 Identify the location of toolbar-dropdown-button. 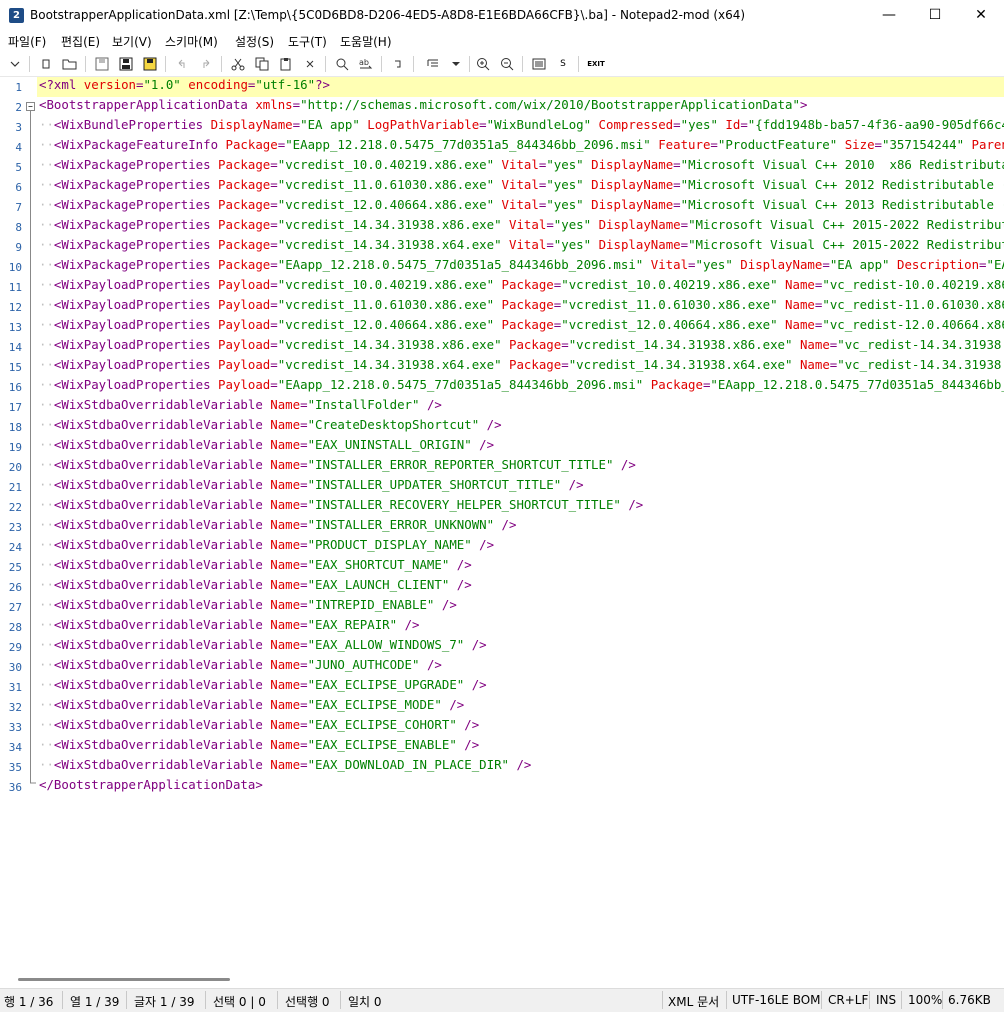
(15, 64).